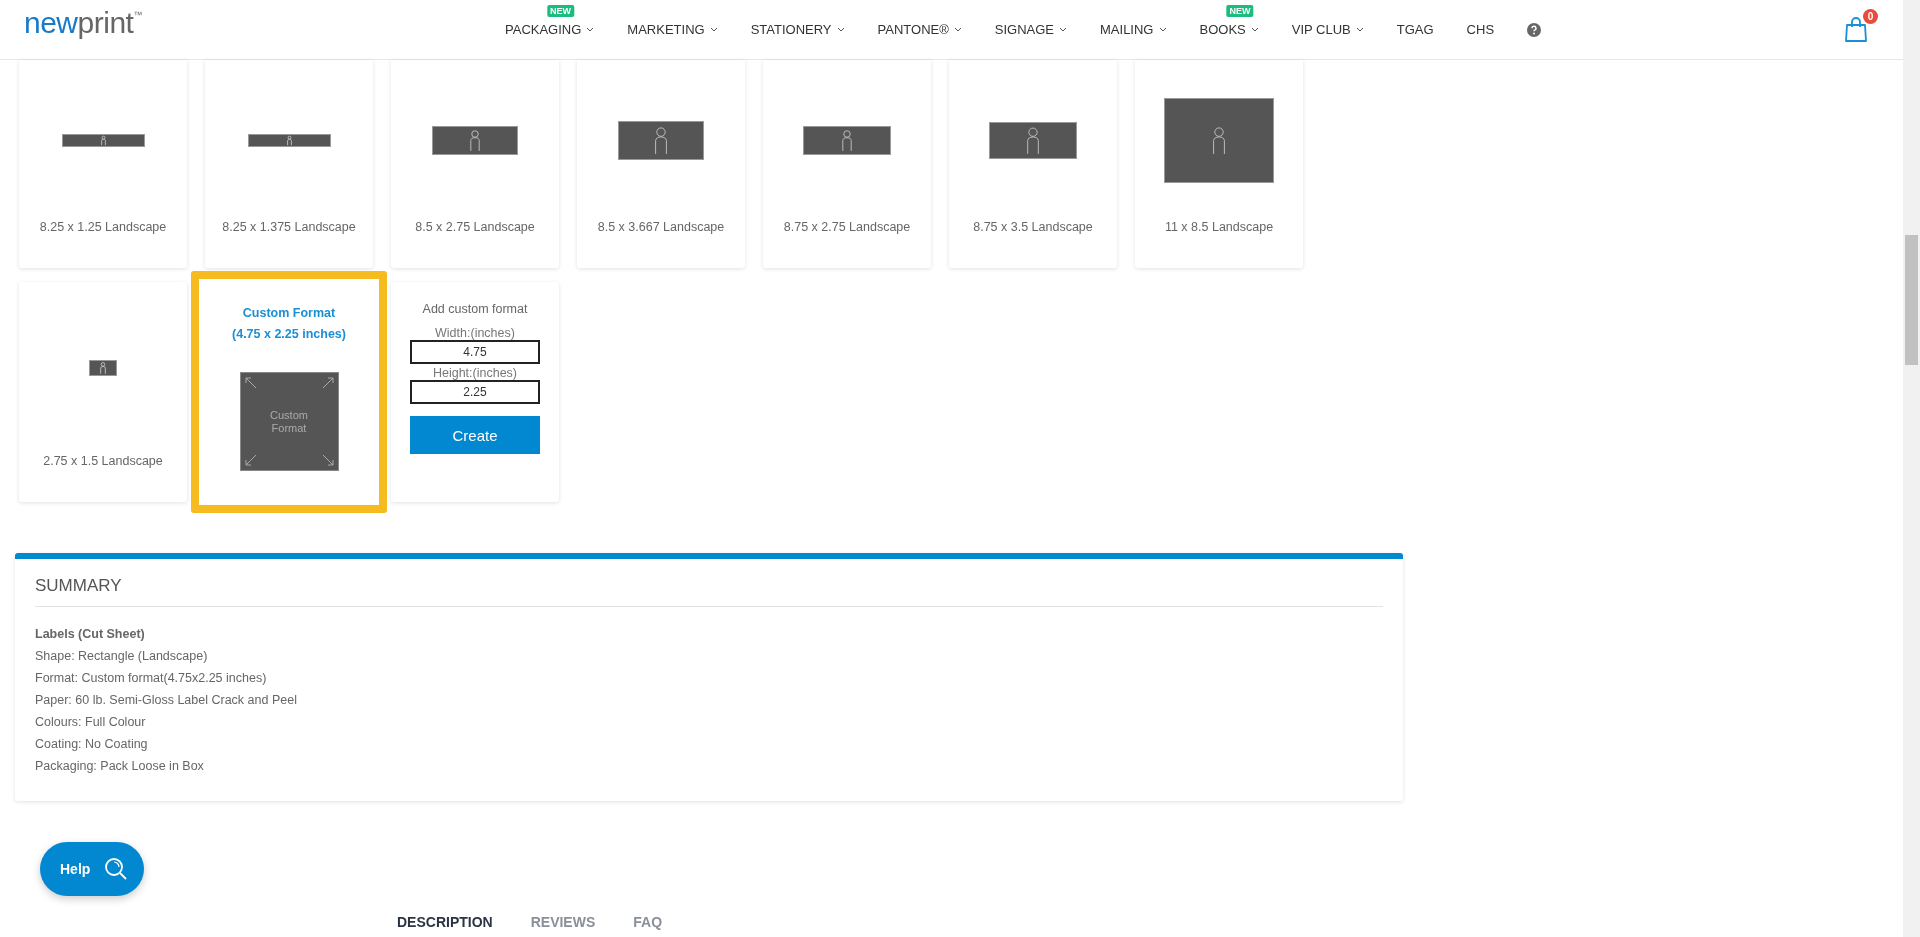  I want to click on nav-link: PACKAGING, so click(550, 29).